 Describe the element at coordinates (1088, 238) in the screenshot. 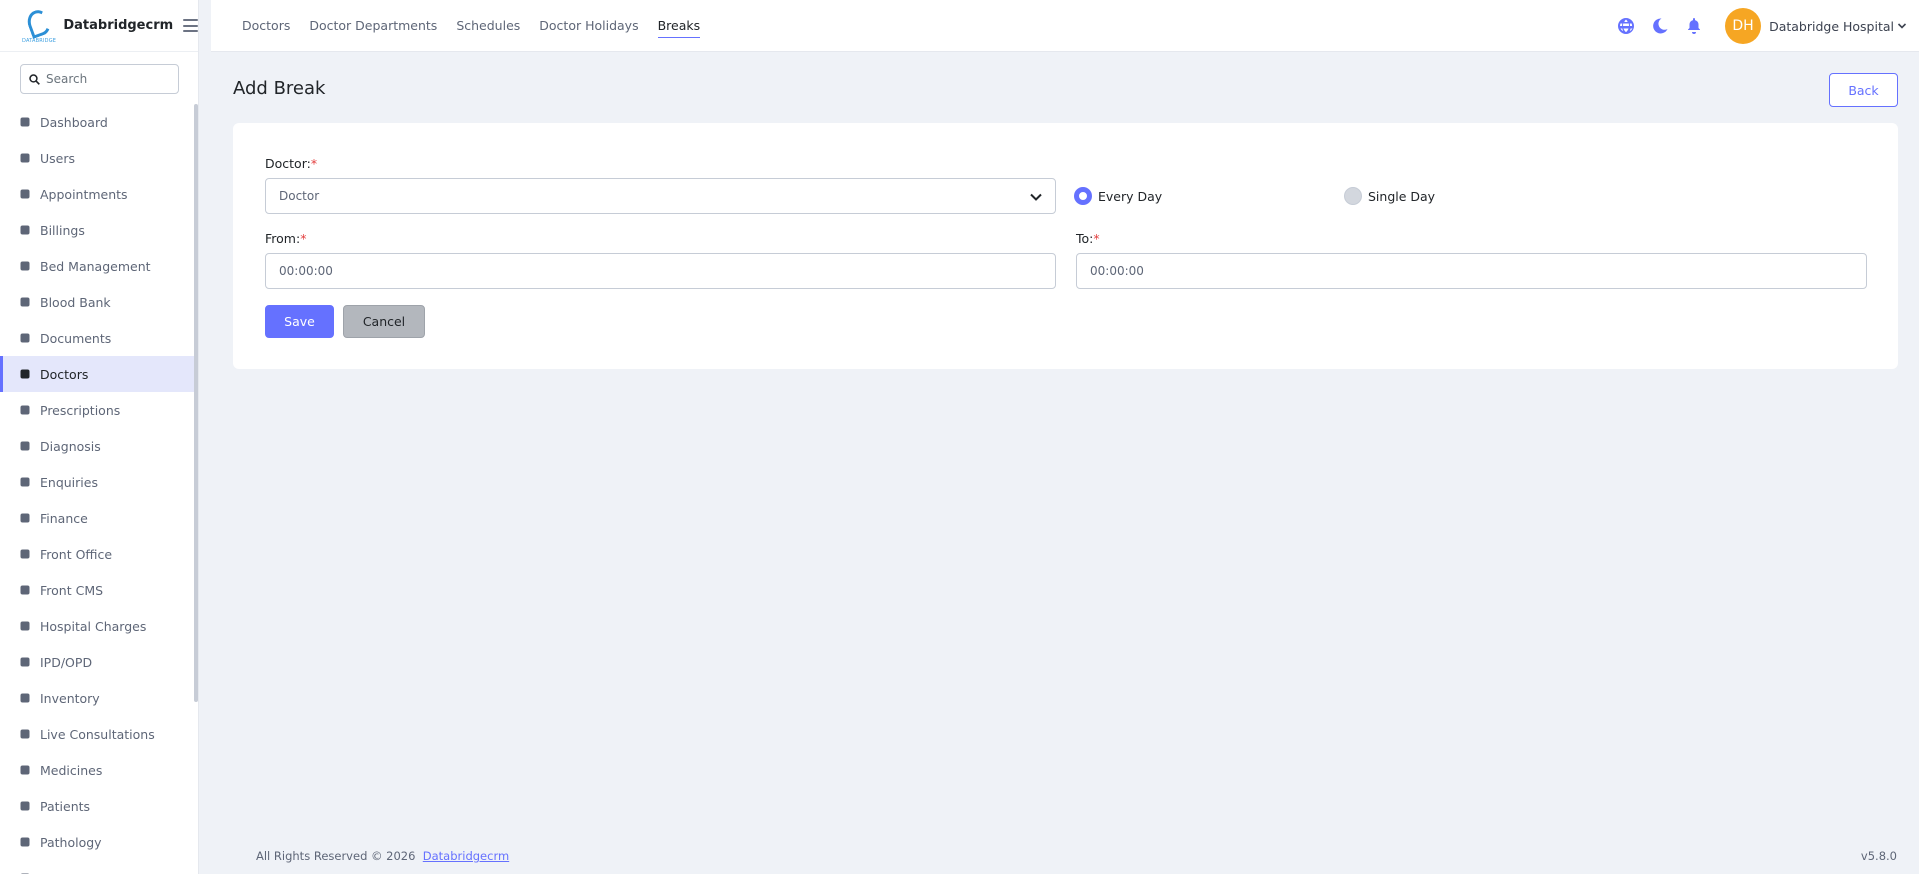

I see `to-label: To:*` at that location.